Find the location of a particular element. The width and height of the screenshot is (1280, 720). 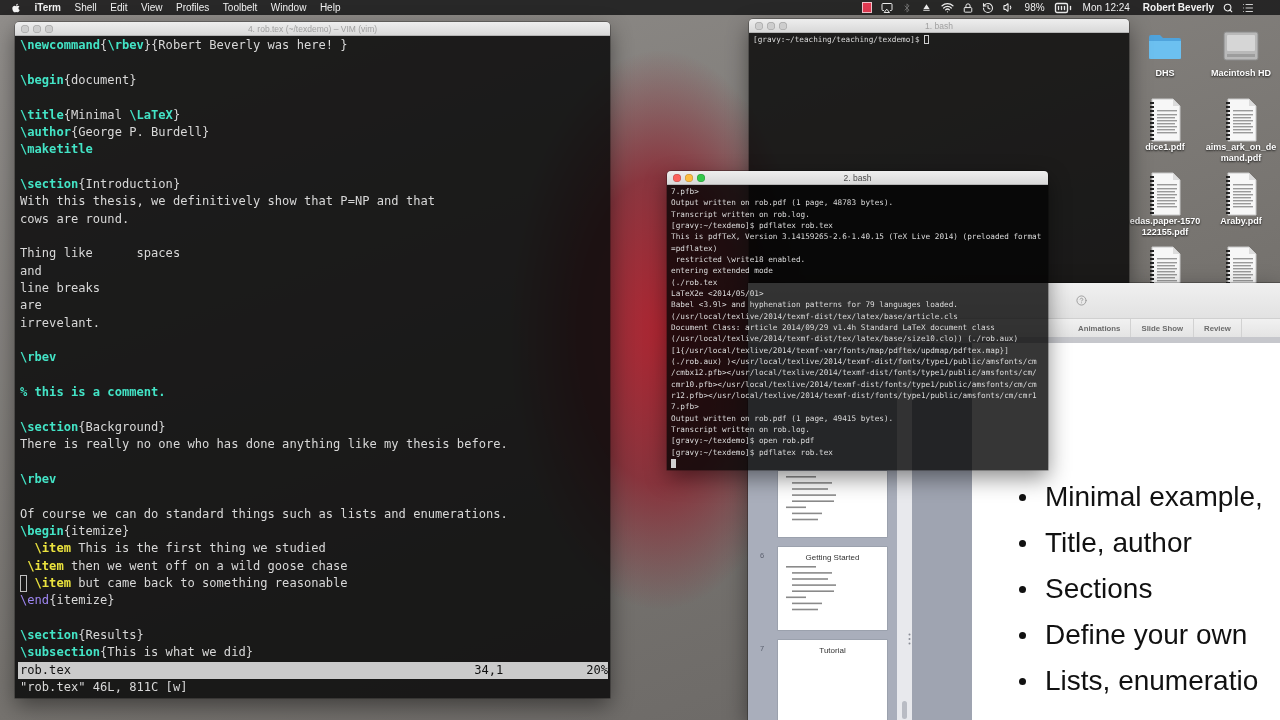

menu-item: View is located at coordinates (152, 7).